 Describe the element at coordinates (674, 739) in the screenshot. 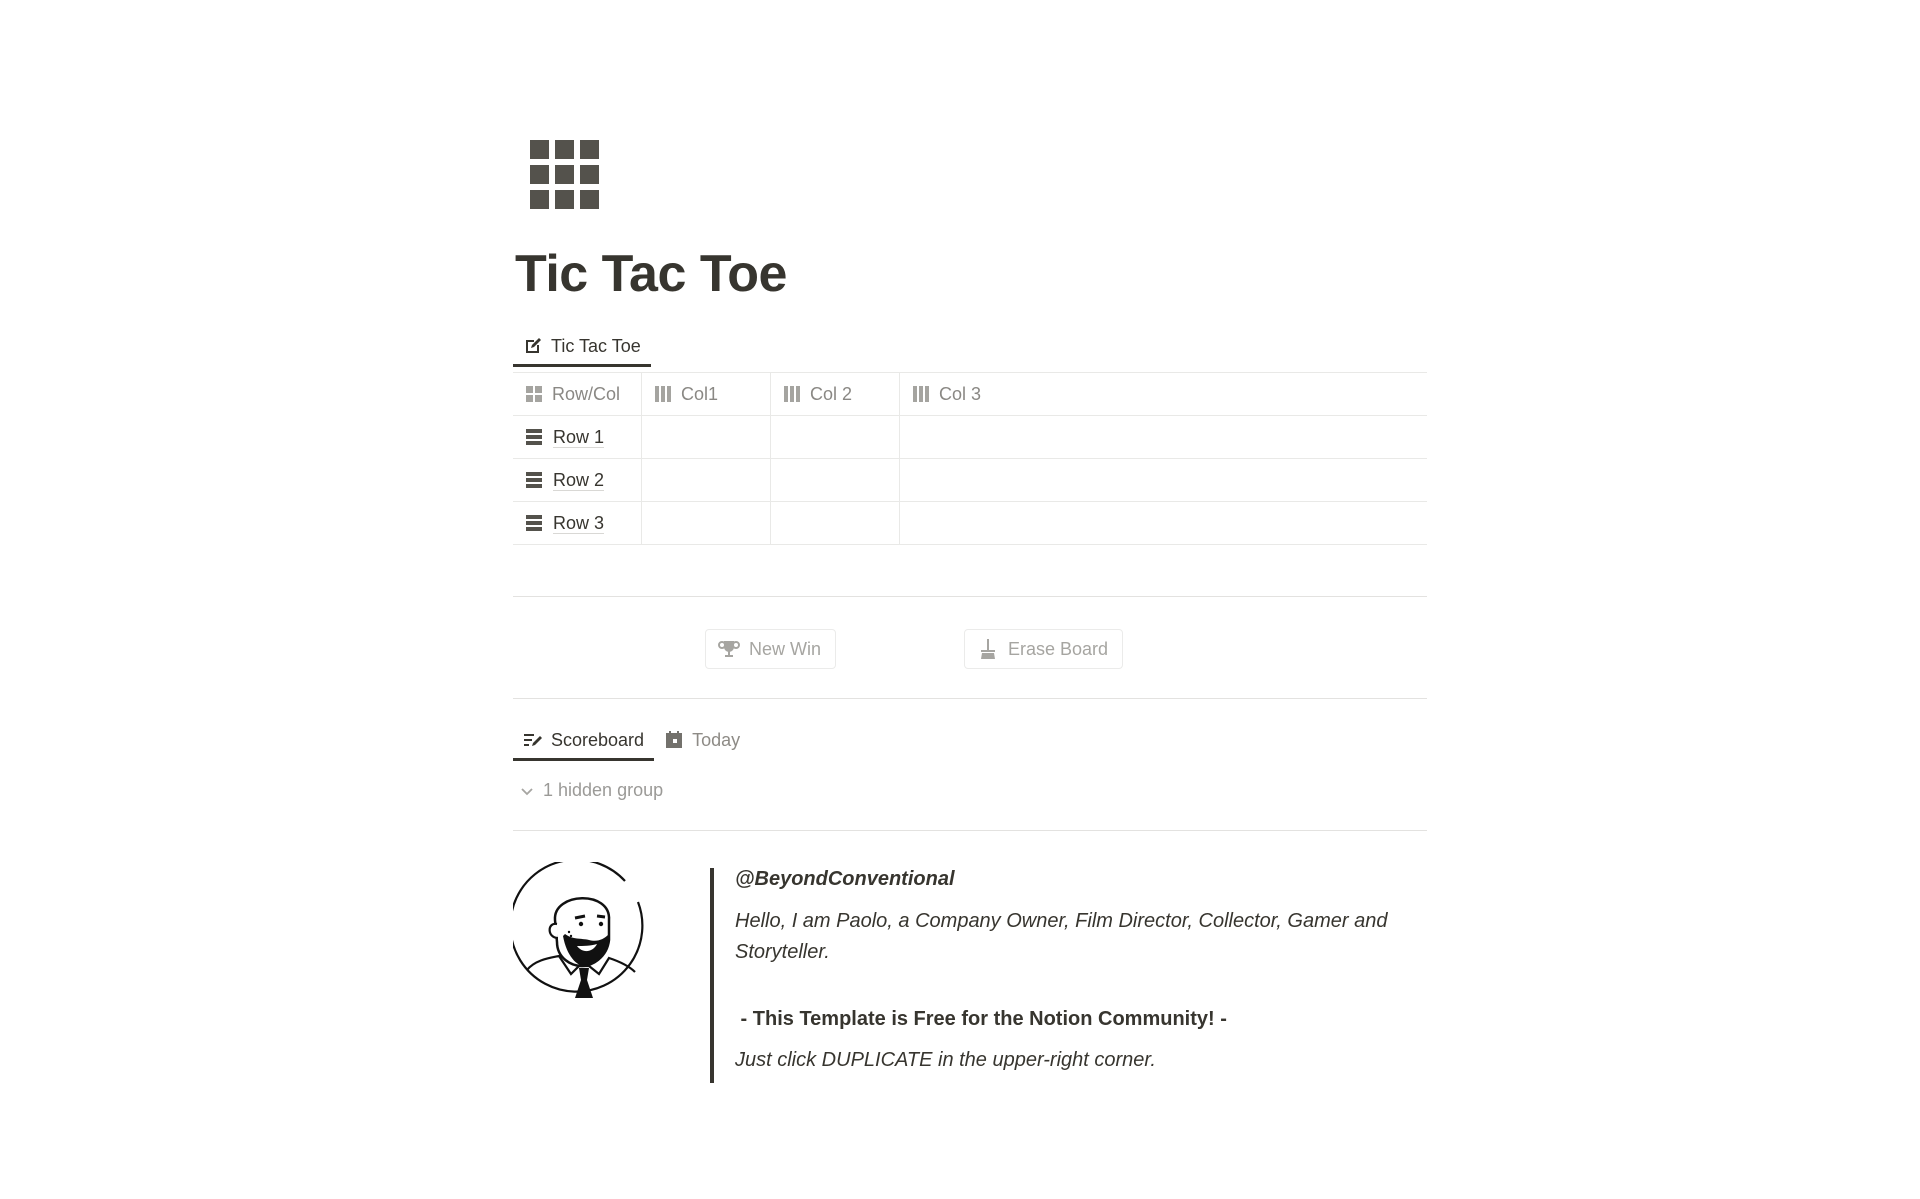

I see `calendar-icon` at that location.